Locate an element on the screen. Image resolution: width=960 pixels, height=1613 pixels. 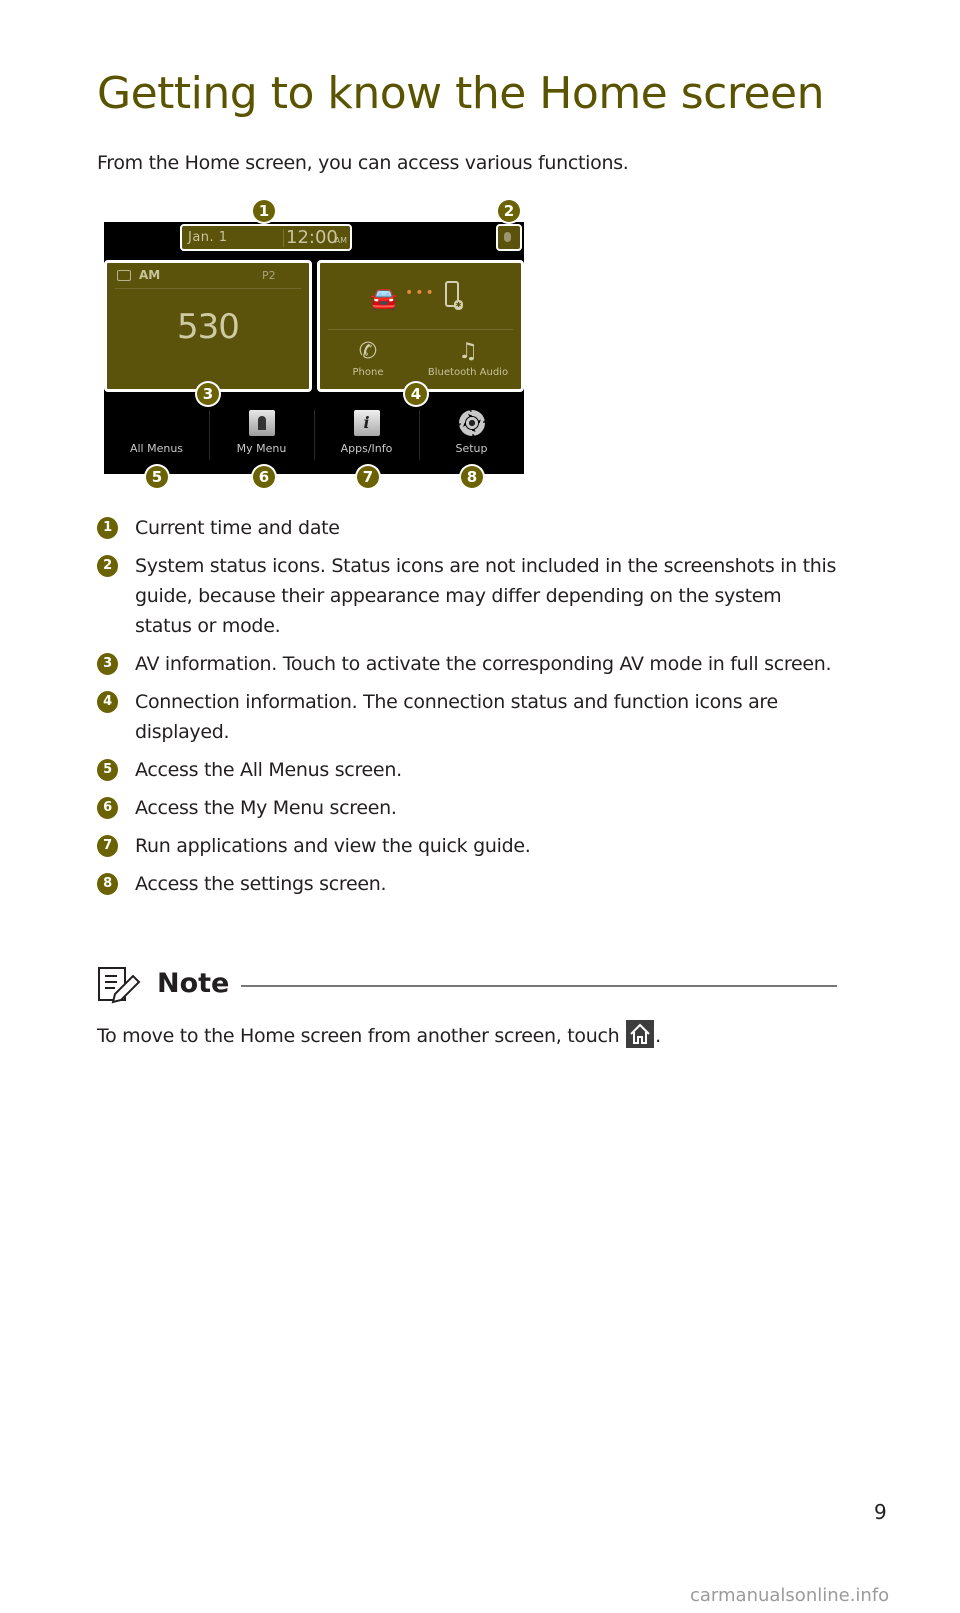
radio-preset: P2 is located at coordinates (269, 275).